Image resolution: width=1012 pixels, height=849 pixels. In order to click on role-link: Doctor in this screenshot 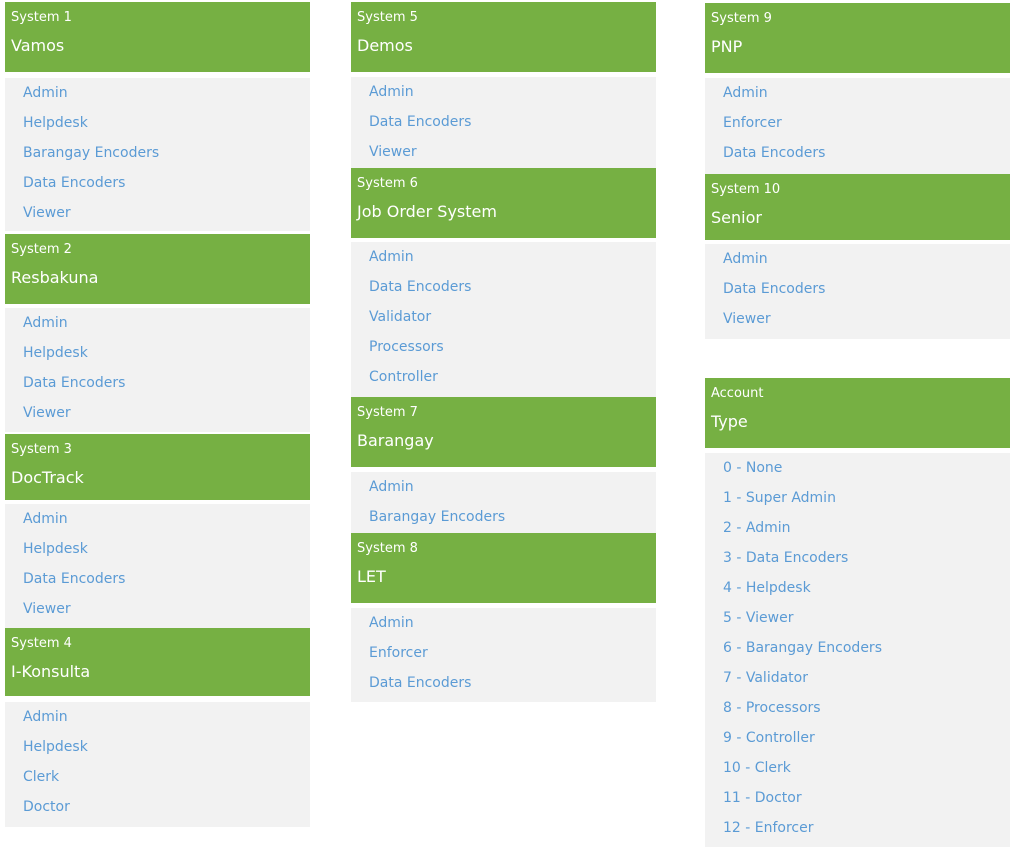, I will do `click(166, 807)`.